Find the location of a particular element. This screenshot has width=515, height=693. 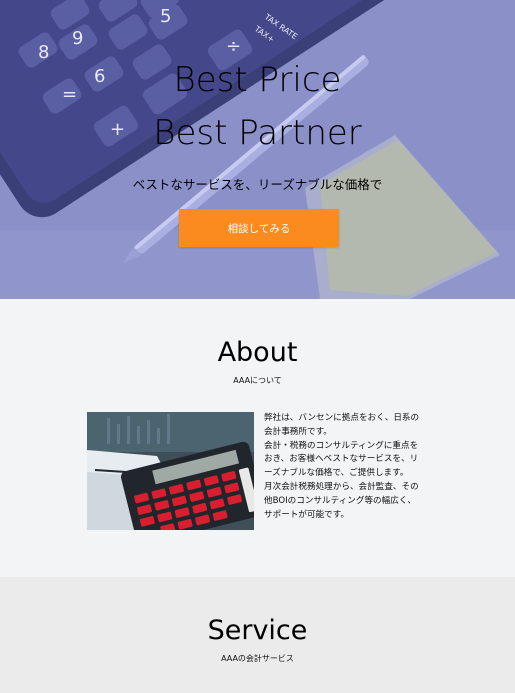

hero-title-line-2: Best Partner is located at coordinates (257, 133).